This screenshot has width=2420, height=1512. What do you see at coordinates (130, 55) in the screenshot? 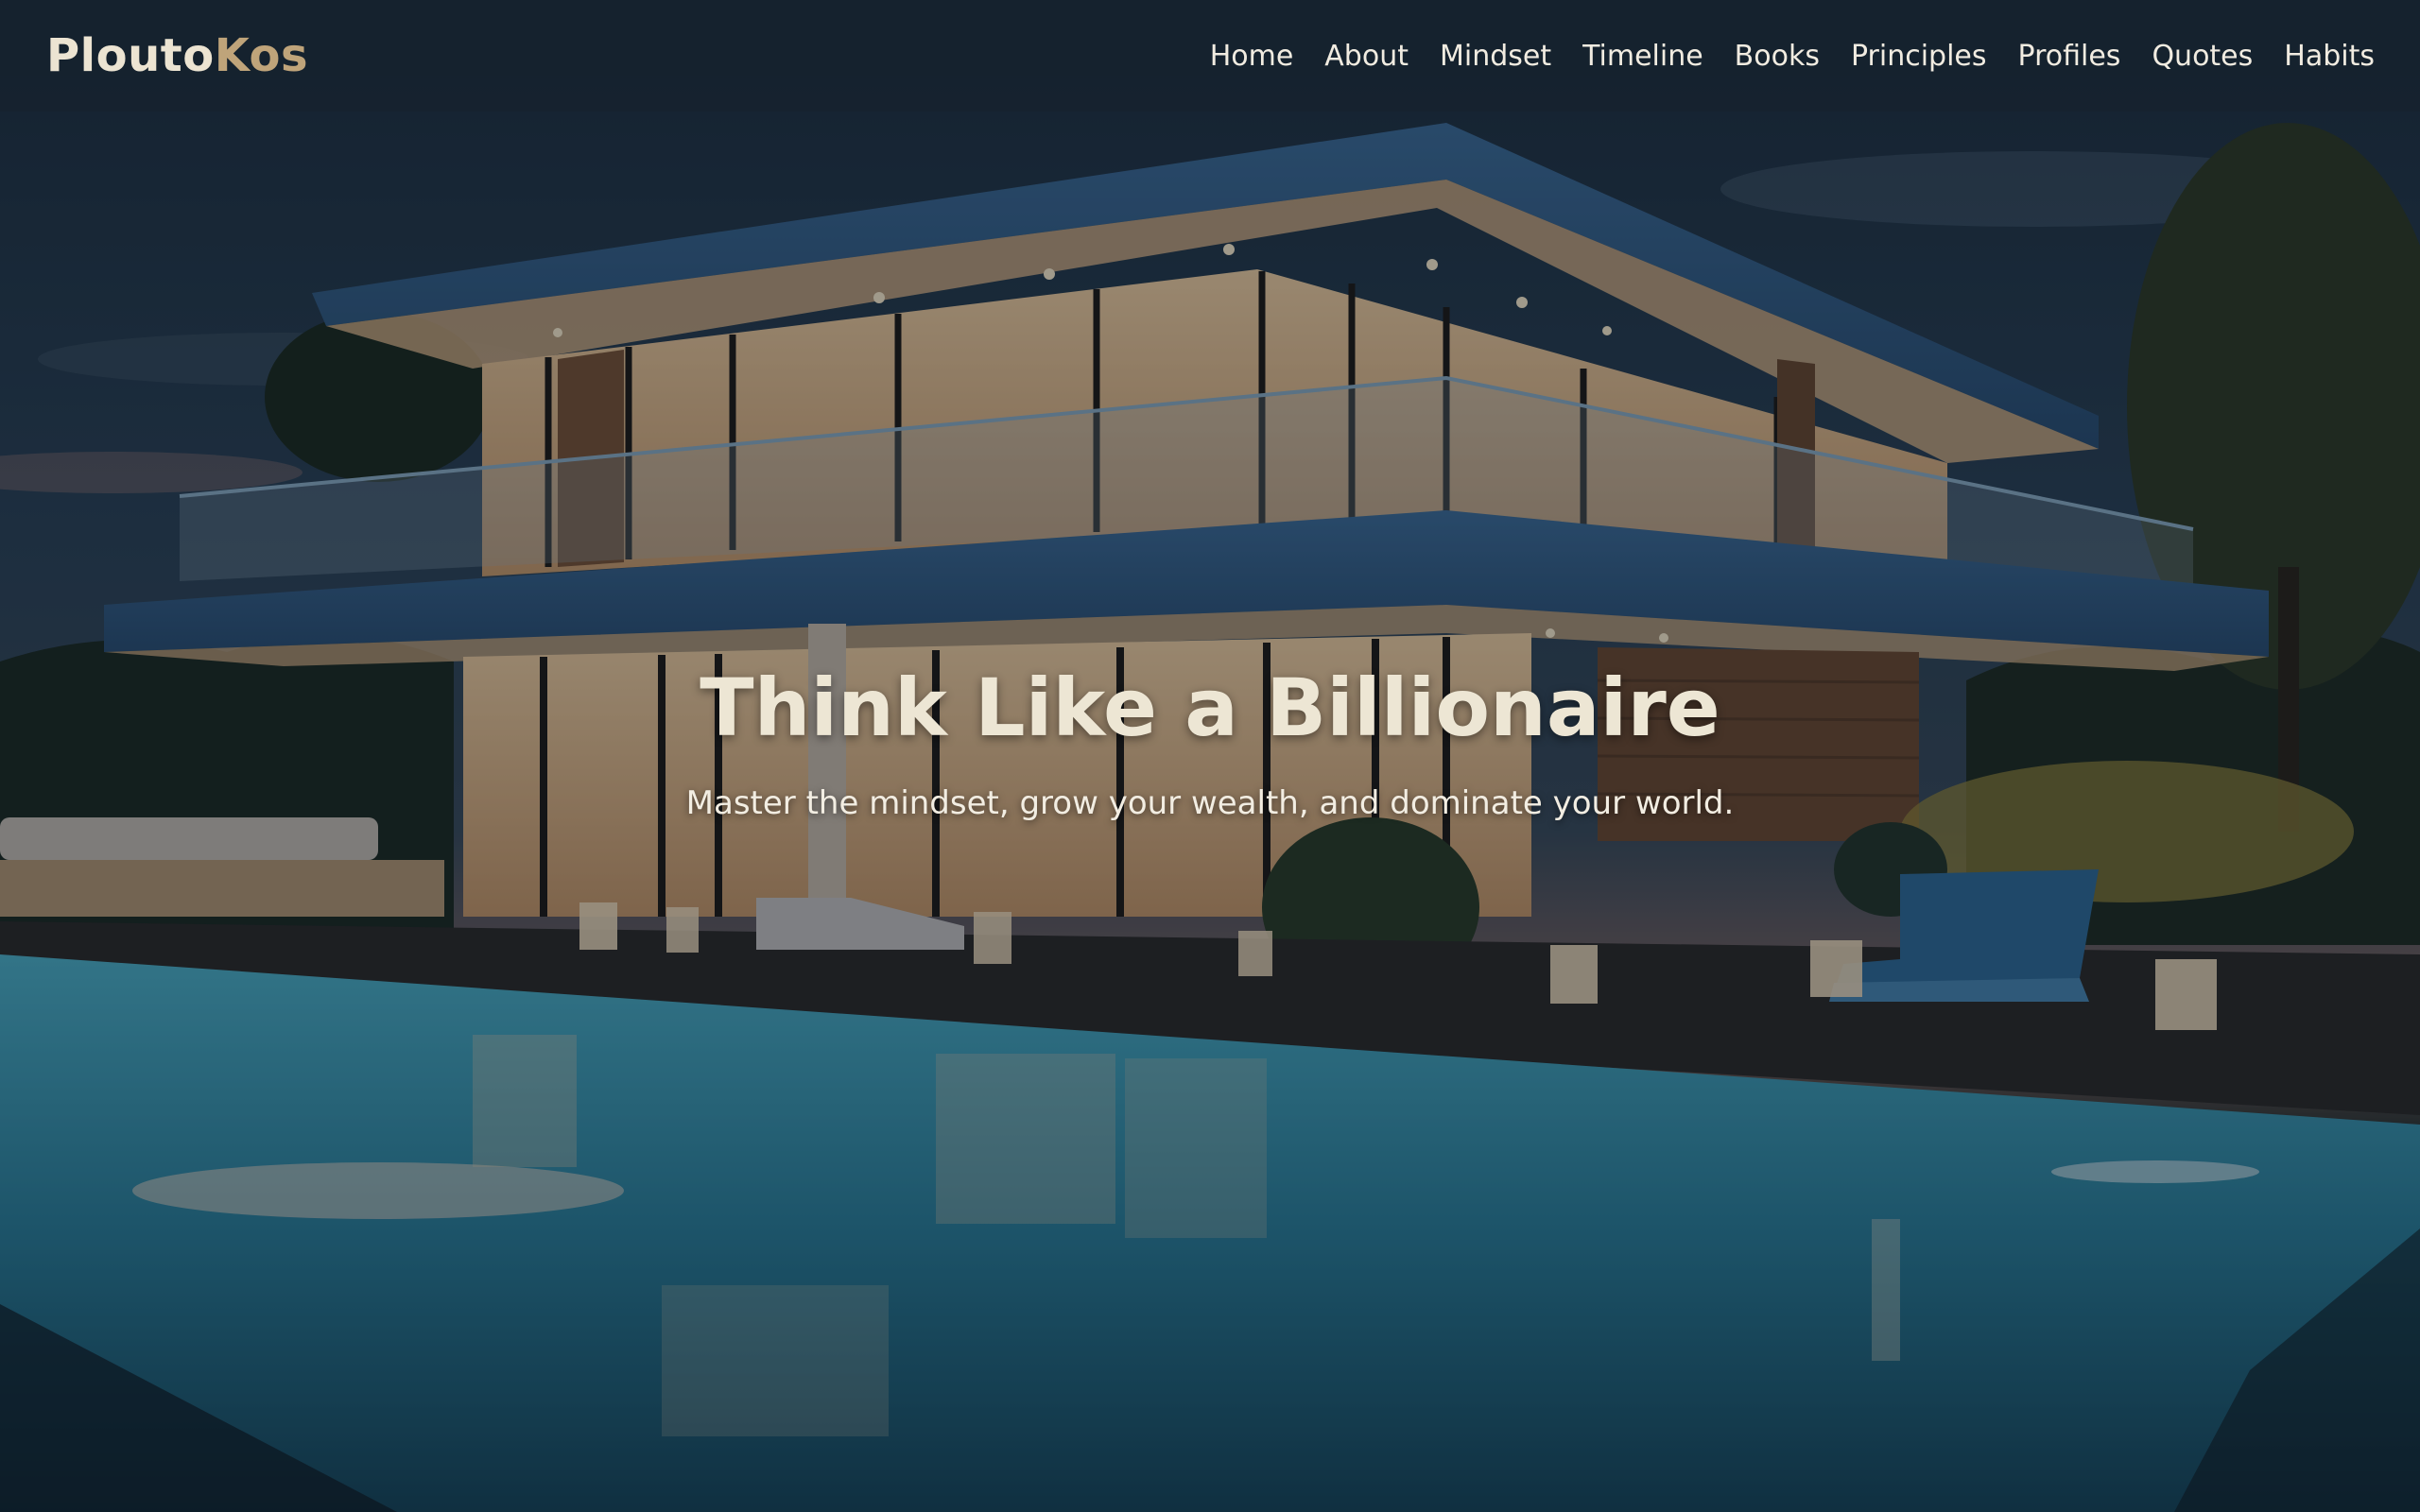
I see `logo-text-primary: Plouto` at bounding box center [130, 55].